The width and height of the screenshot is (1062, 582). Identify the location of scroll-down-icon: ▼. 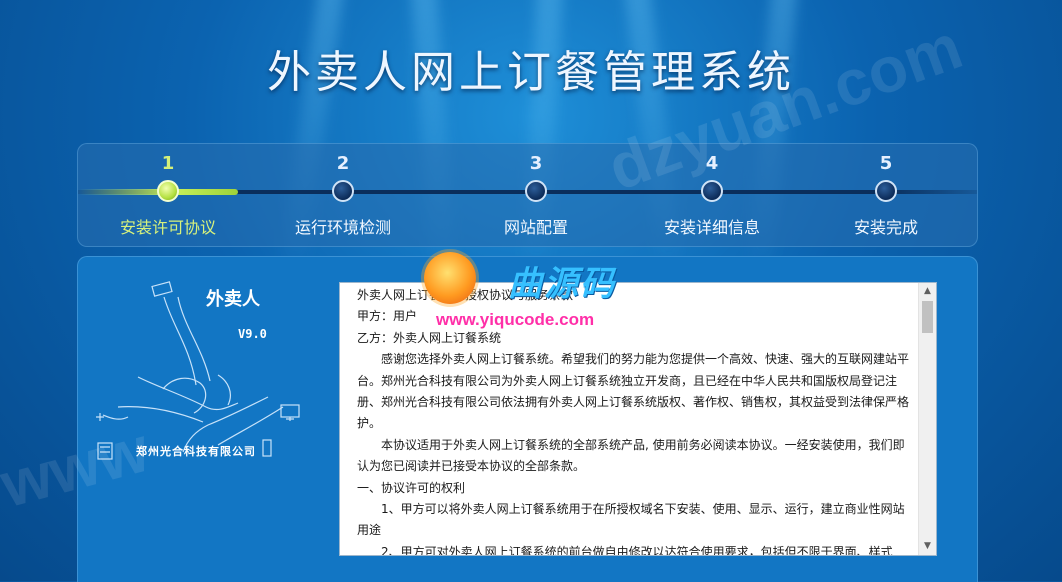
(927, 546).